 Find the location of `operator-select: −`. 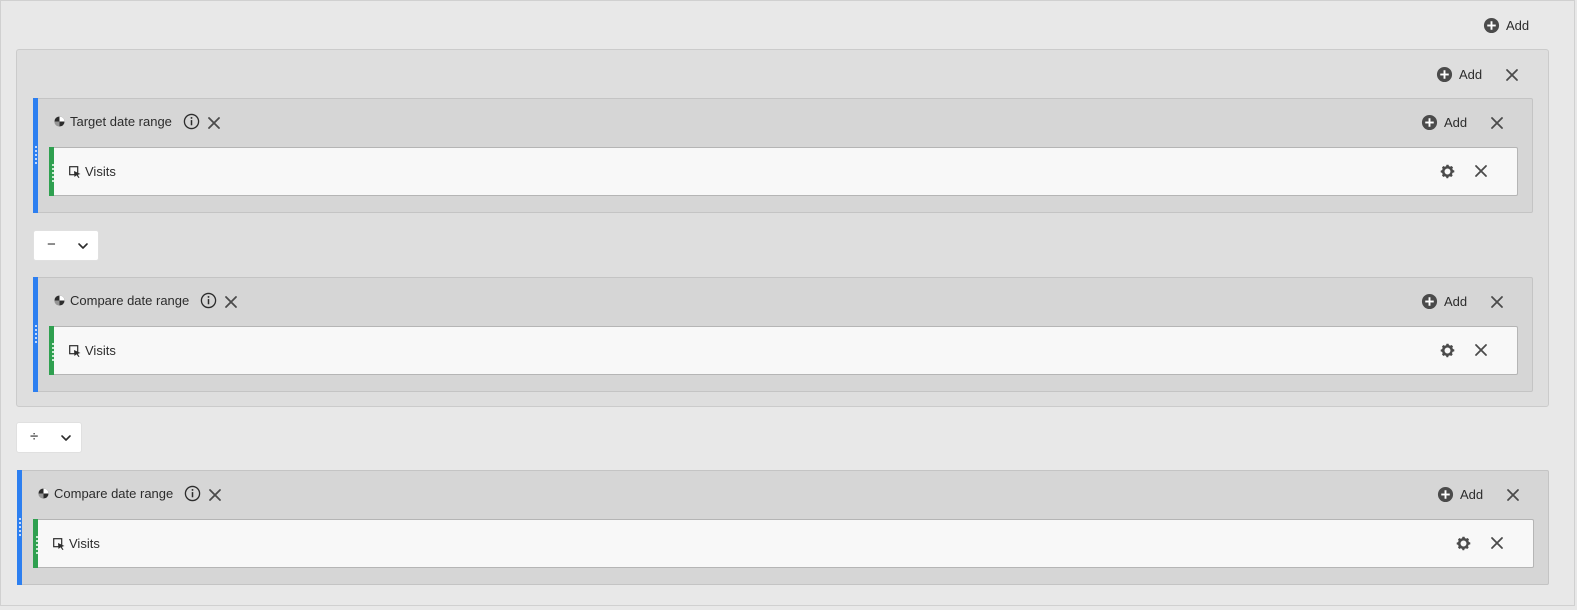

operator-select: − is located at coordinates (66, 245).